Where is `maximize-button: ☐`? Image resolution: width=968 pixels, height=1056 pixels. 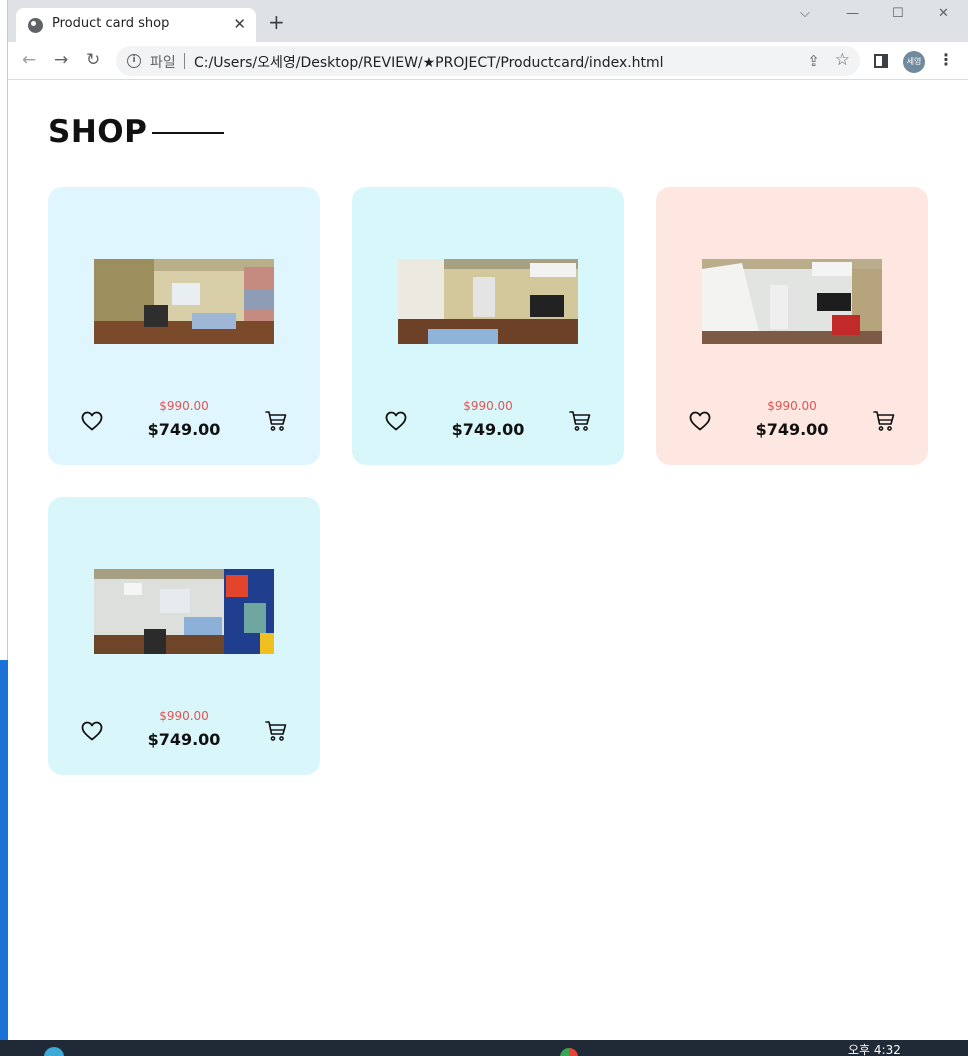
maximize-button: ☐ is located at coordinates (898, 13).